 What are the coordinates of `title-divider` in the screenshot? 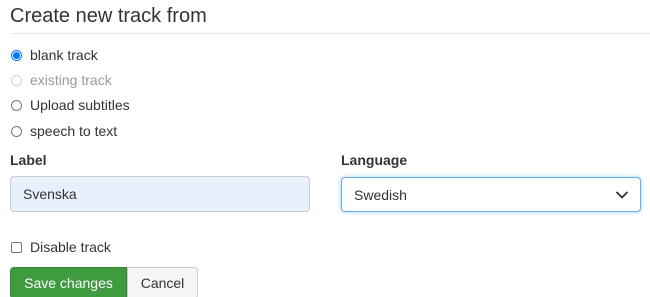 It's located at (330, 33).